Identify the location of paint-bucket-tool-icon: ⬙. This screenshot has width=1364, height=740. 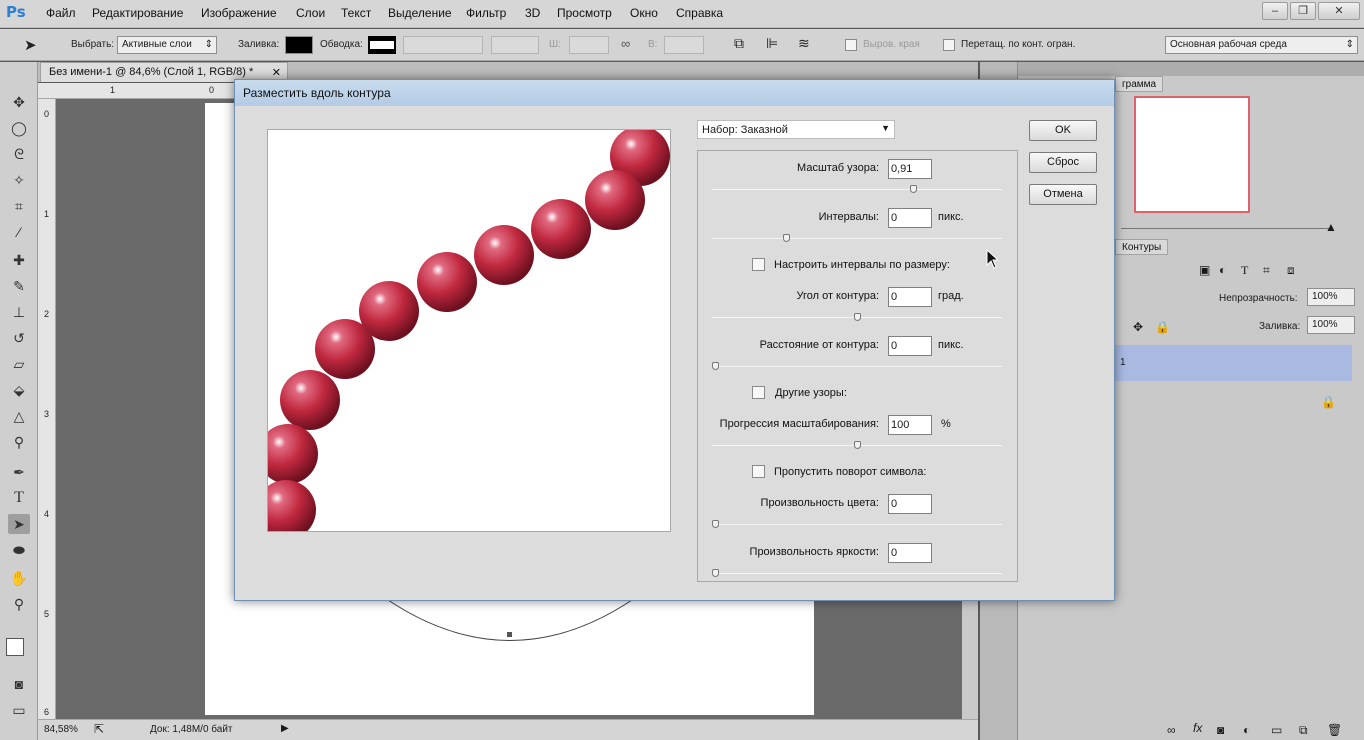
(19, 390).